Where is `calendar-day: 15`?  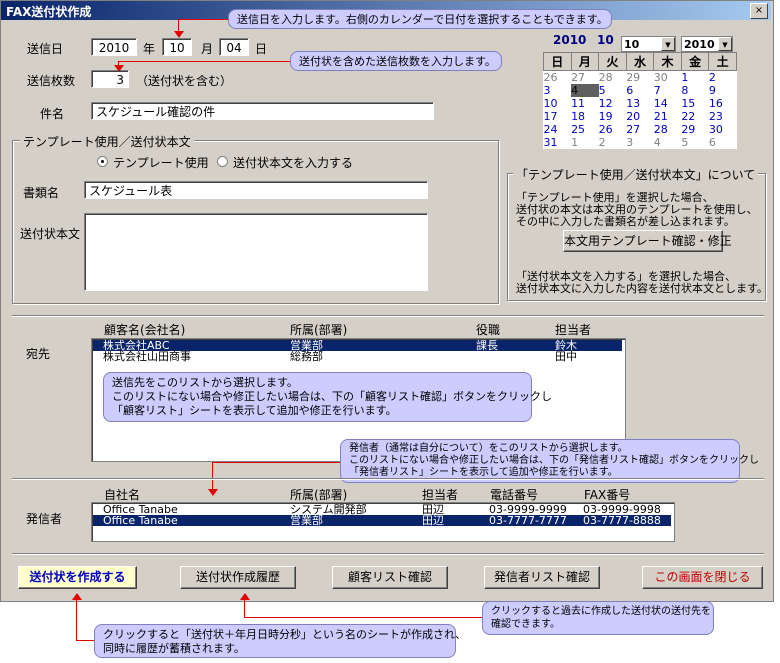 calendar-day: 15 is located at coordinates (695, 103).